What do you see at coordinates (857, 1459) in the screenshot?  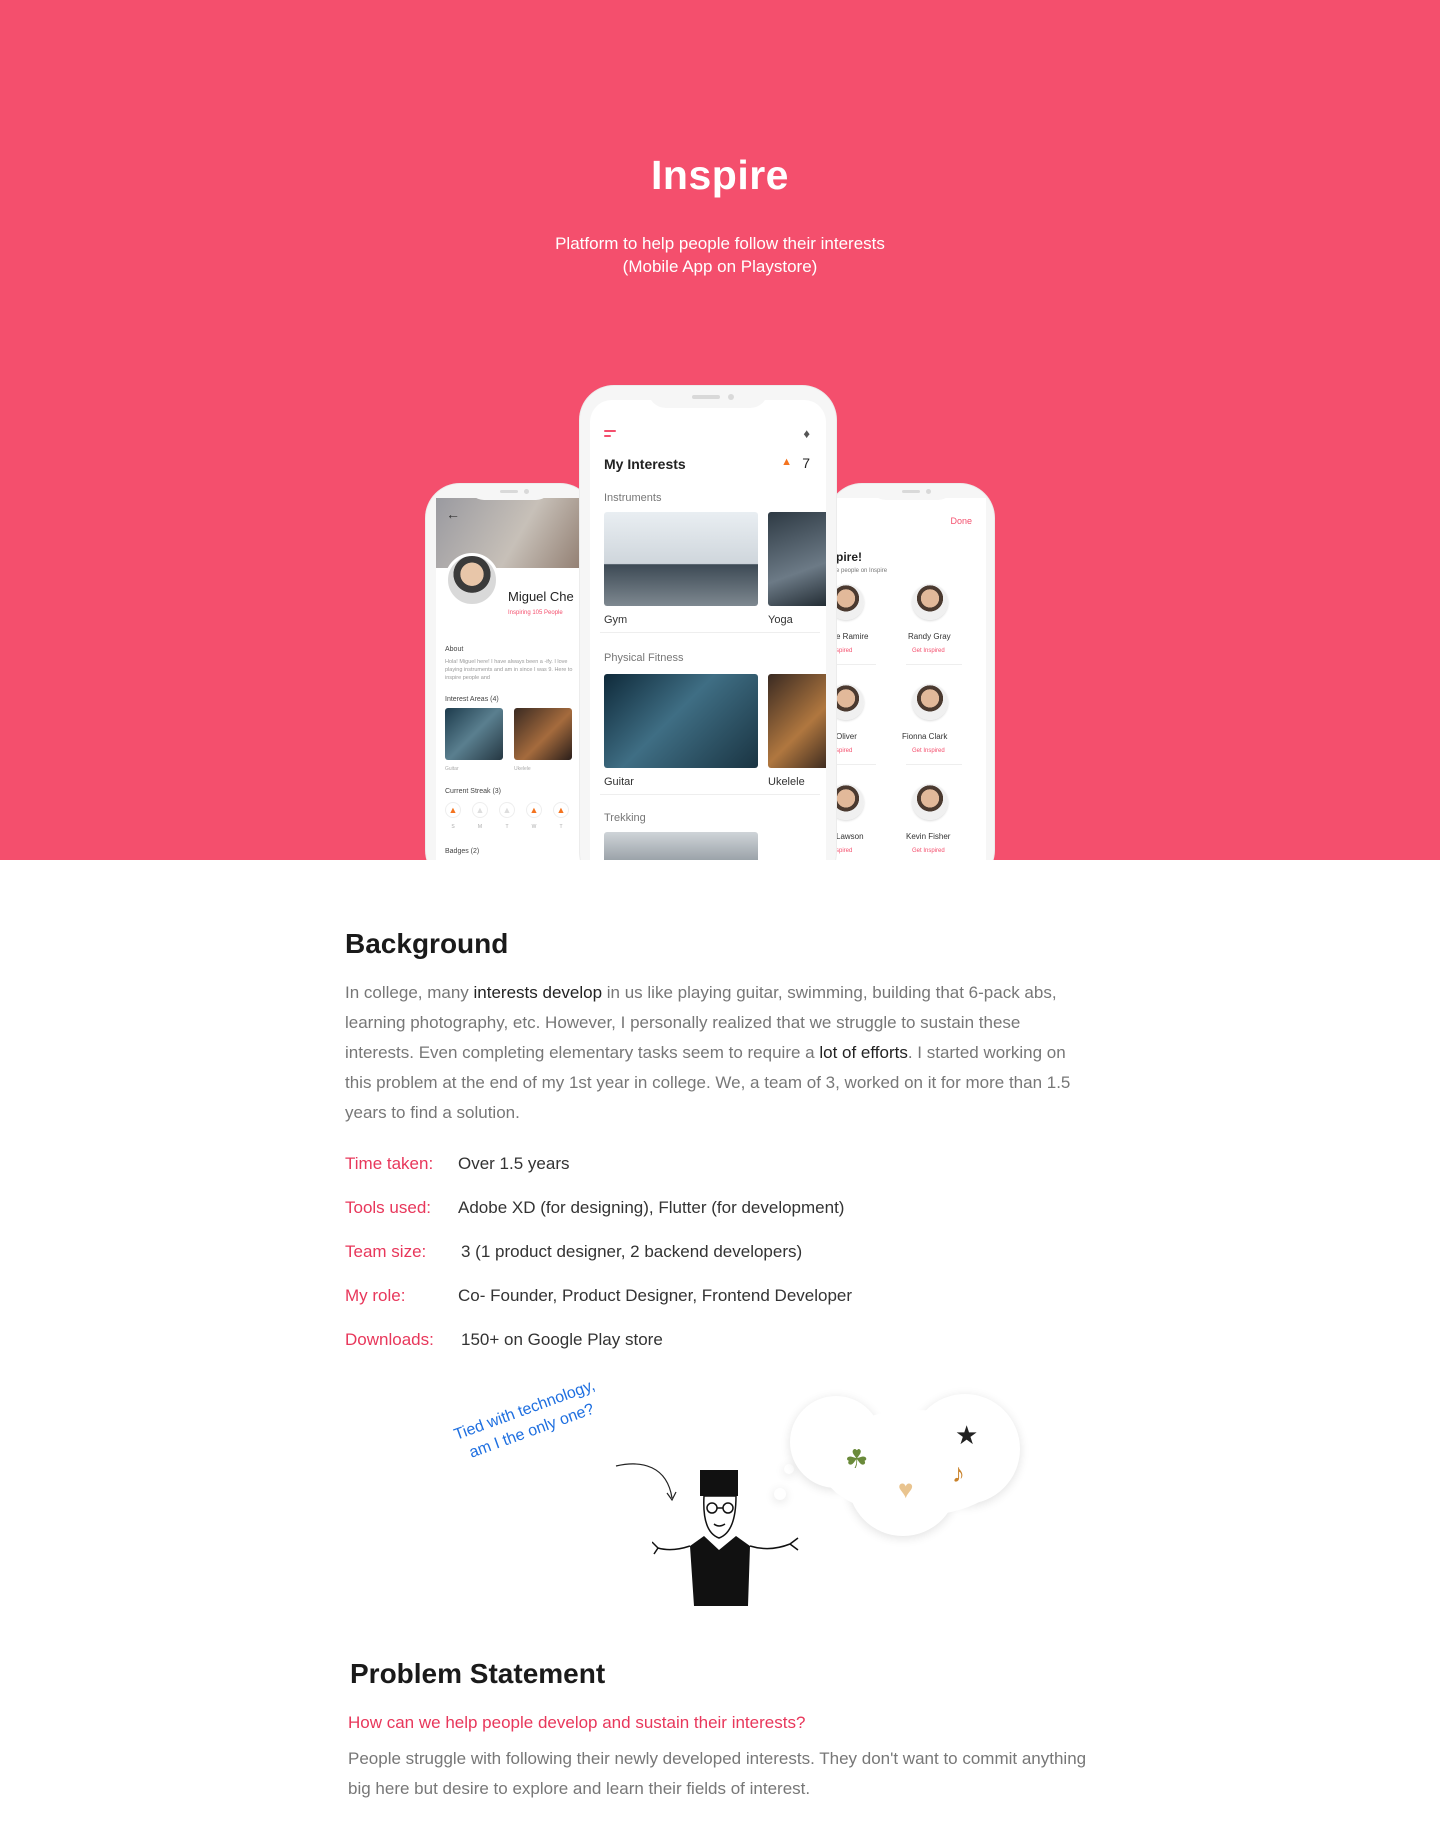 I see `plant-icon: ☘` at bounding box center [857, 1459].